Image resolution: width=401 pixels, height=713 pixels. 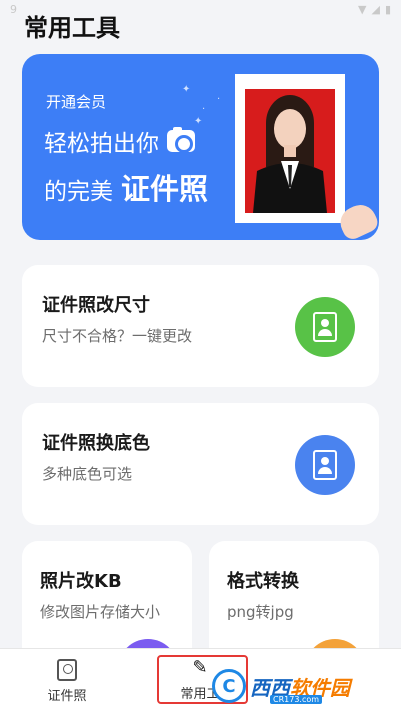 What do you see at coordinates (263, 581) in the screenshot?
I see `tool-title: 格式转换` at bounding box center [263, 581].